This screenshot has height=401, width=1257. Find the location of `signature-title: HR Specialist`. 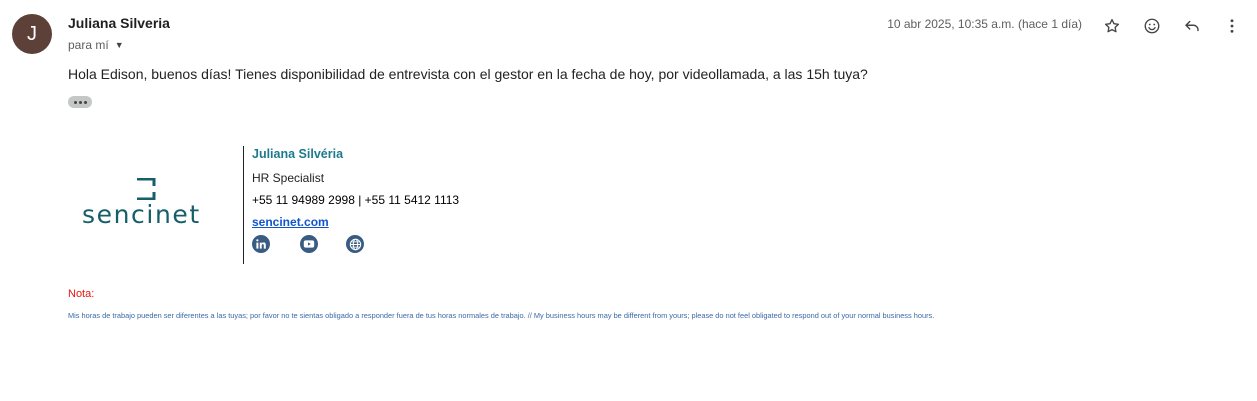

signature-title: HR Specialist is located at coordinates (288, 178).